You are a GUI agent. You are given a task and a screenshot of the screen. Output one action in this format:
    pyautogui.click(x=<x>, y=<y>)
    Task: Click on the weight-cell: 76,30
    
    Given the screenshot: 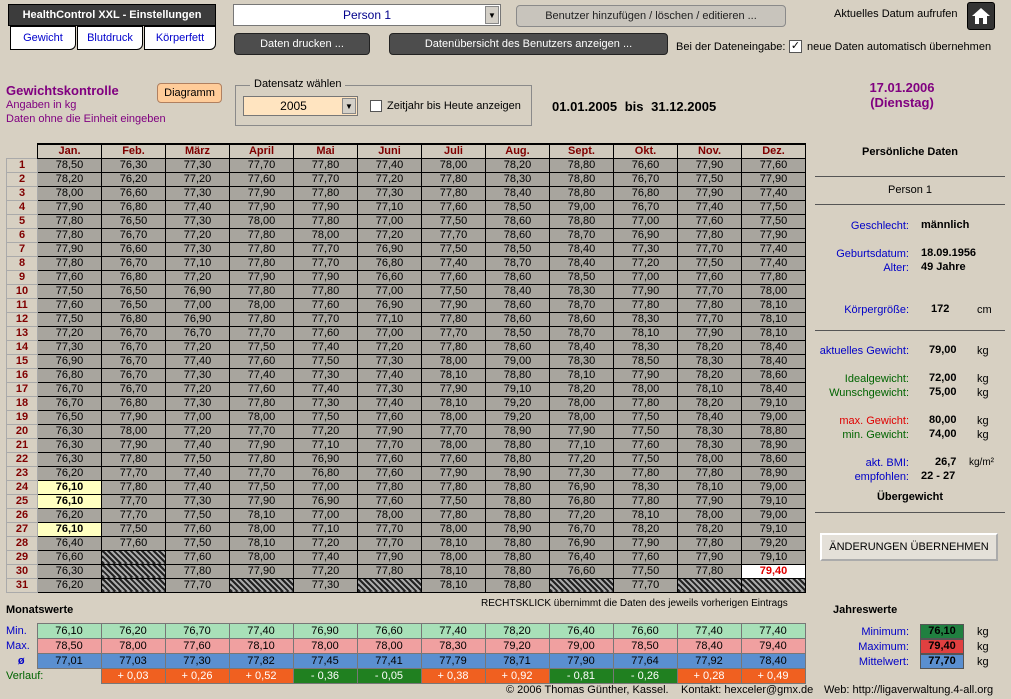 What is the action you would take?
    pyautogui.click(x=69, y=571)
    